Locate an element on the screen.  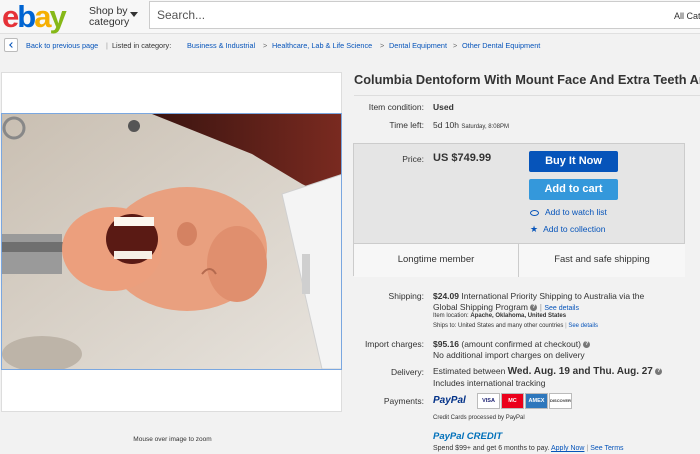
listed-in-label: Listed in category: is located at coordinates (142, 45).